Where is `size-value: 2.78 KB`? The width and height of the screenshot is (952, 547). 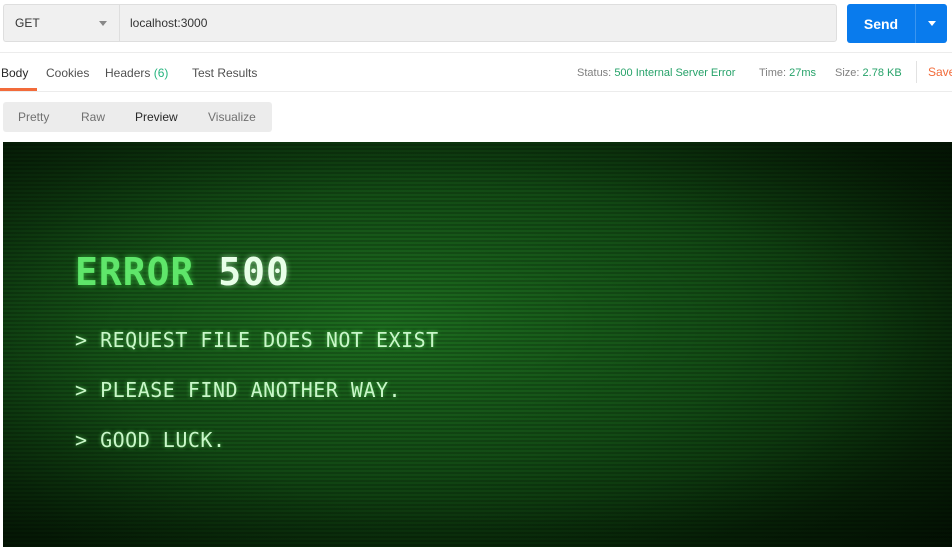 size-value: 2.78 KB is located at coordinates (882, 73).